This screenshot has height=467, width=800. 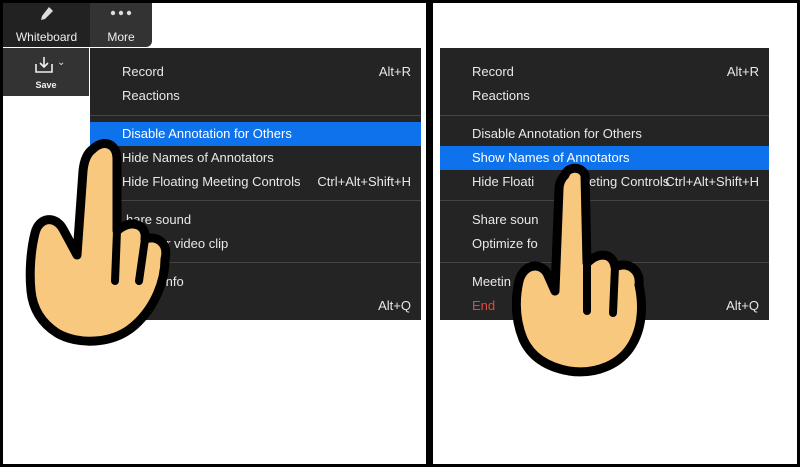 What do you see at coordinates (61, 62) in the screenshot?
I see `chevron-down-icon: ⌄` at bounding box center [61, 62].